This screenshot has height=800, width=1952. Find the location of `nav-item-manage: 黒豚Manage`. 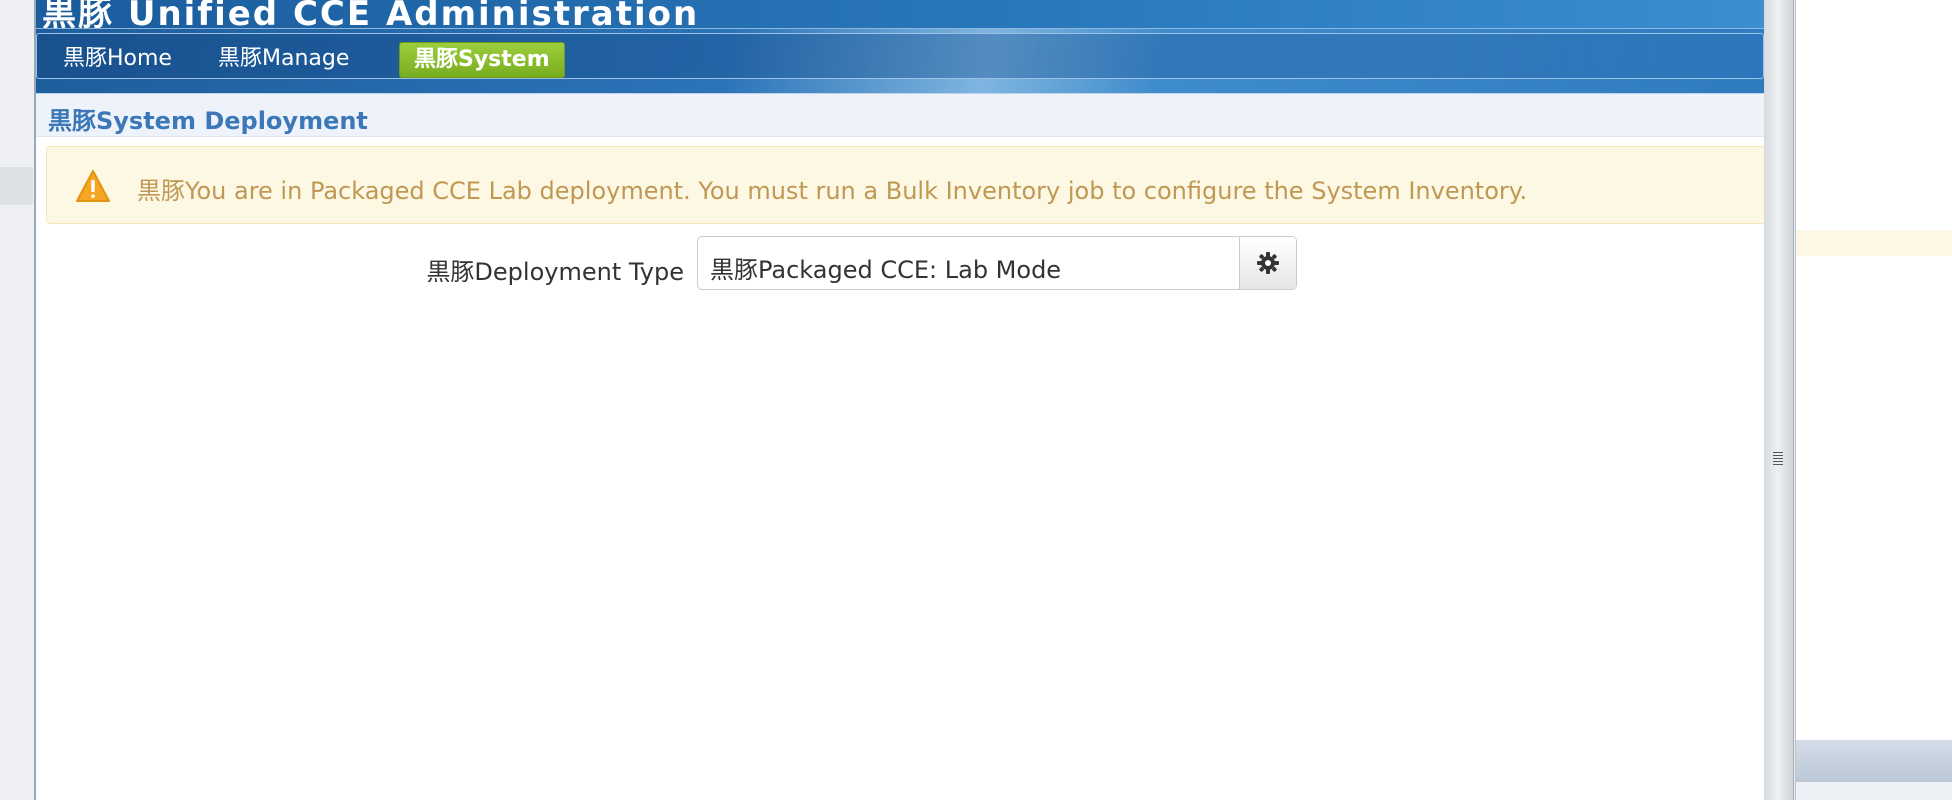

nav-item-manage: 黒豚Manage is located at coordinates (283, 59).